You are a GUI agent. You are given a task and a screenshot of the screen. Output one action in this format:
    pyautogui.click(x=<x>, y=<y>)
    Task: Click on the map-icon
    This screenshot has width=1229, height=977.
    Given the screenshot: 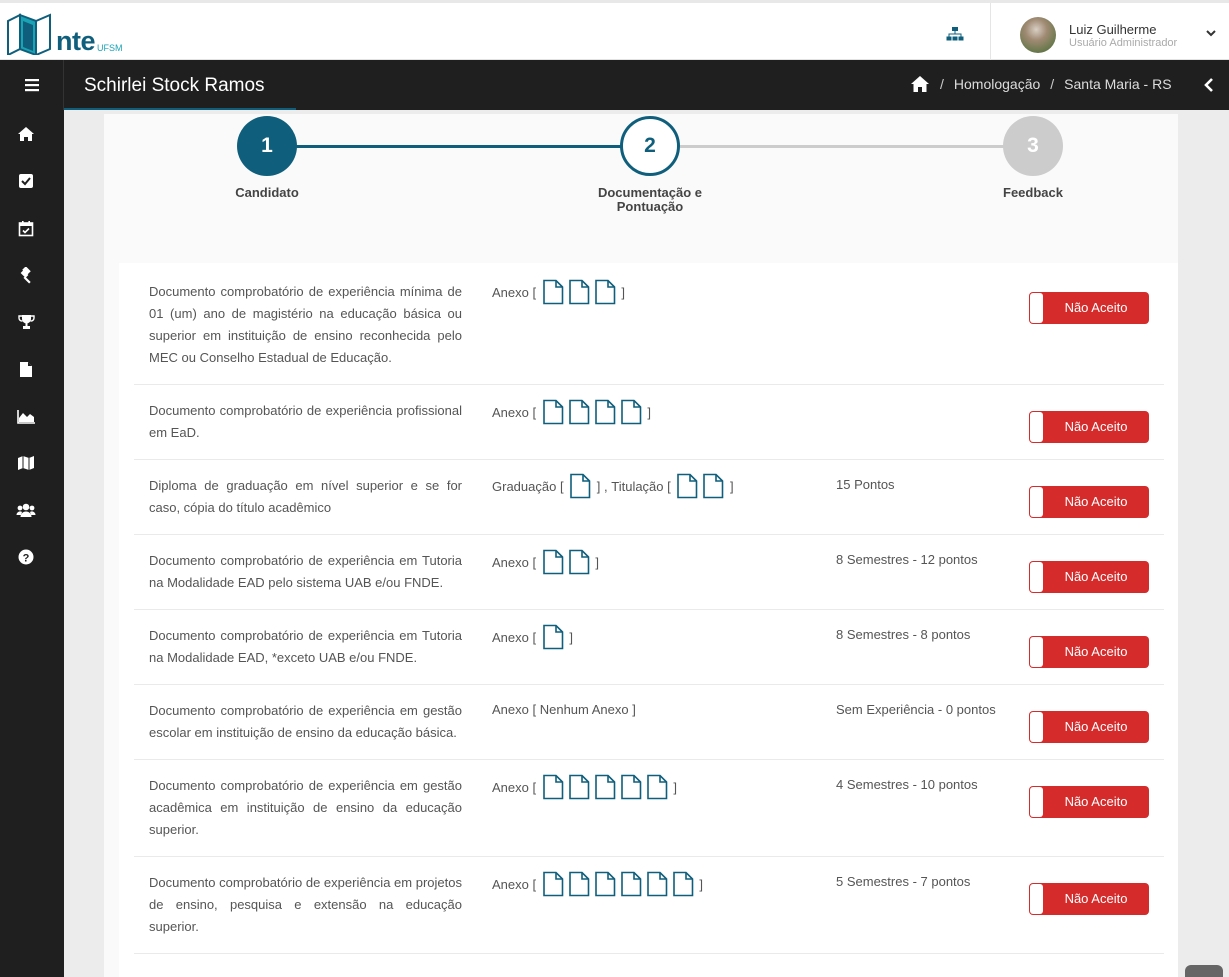 What is the action you would take?
    pyautogui.click(x=26, y=463)
    